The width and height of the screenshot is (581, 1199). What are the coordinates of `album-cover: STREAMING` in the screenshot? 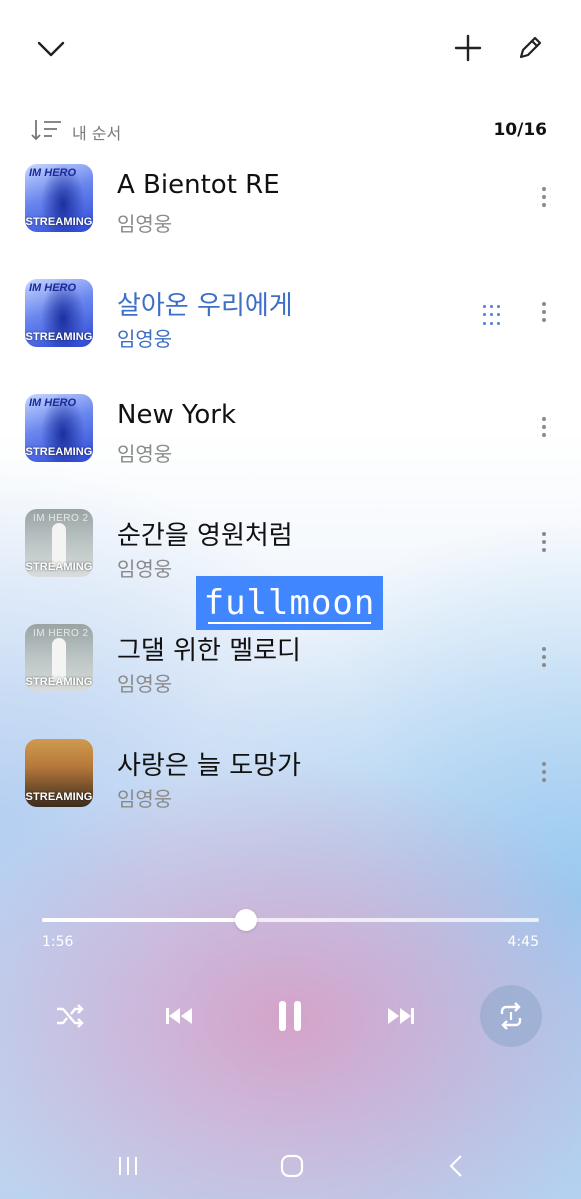 It's located at (59, 773).